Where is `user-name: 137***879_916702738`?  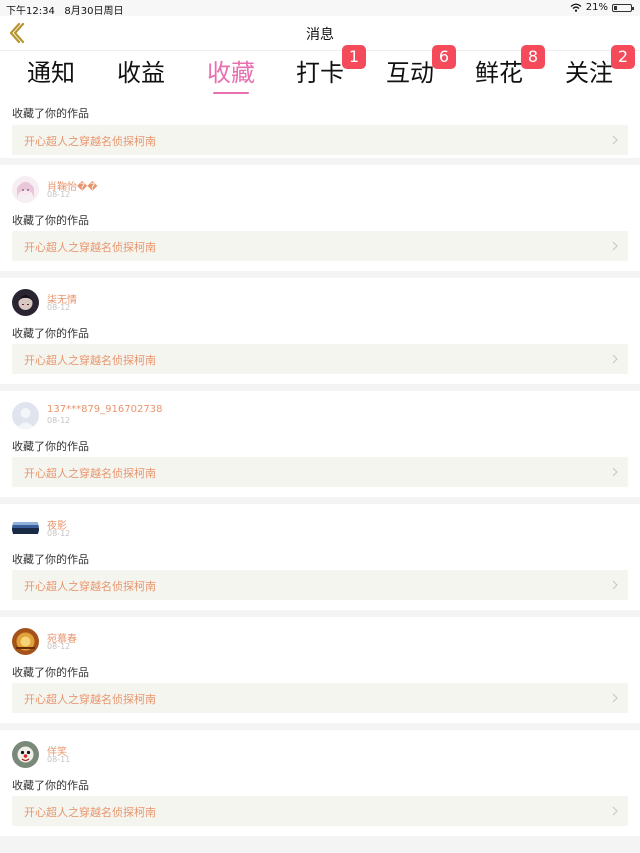
user-name: 137***879_916702738 is located at coordinates (104, 409).